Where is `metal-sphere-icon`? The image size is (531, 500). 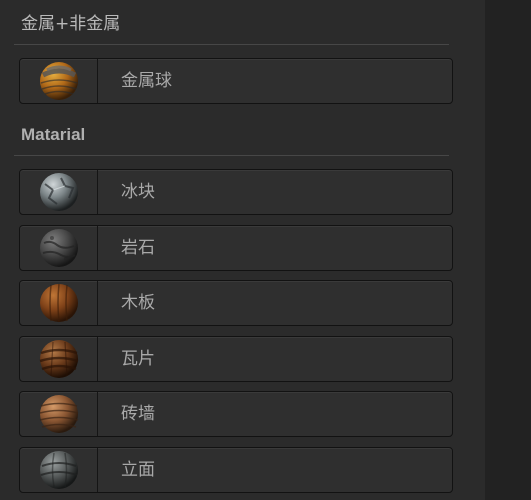 metal-sphere-icon is located at coordinates (58, 81).